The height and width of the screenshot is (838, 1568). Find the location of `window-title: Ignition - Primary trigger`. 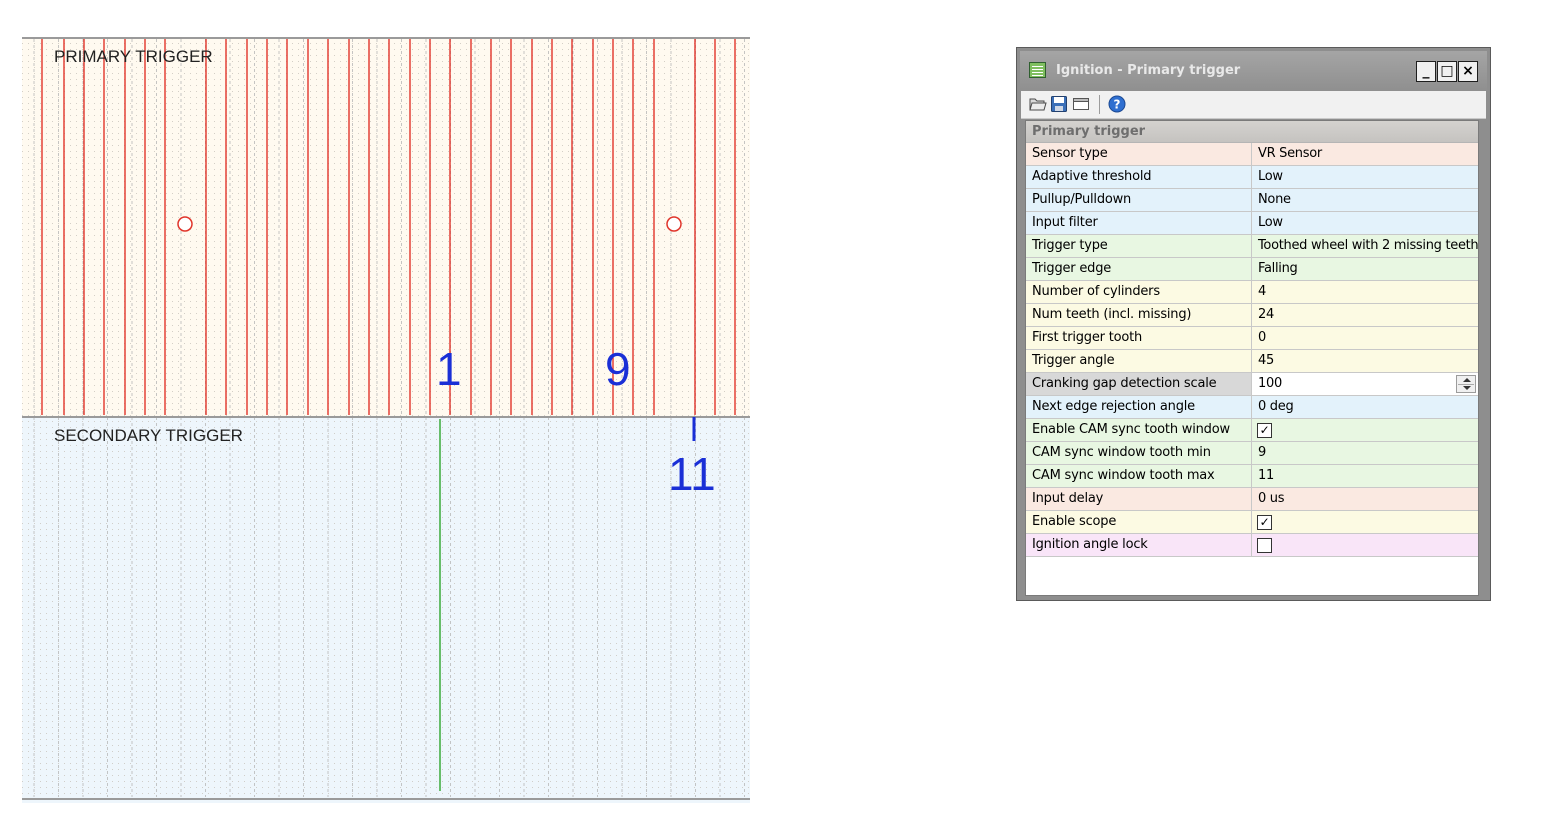

window-title: Ignition - Primary trigger is located at coordinates (1148, 70).